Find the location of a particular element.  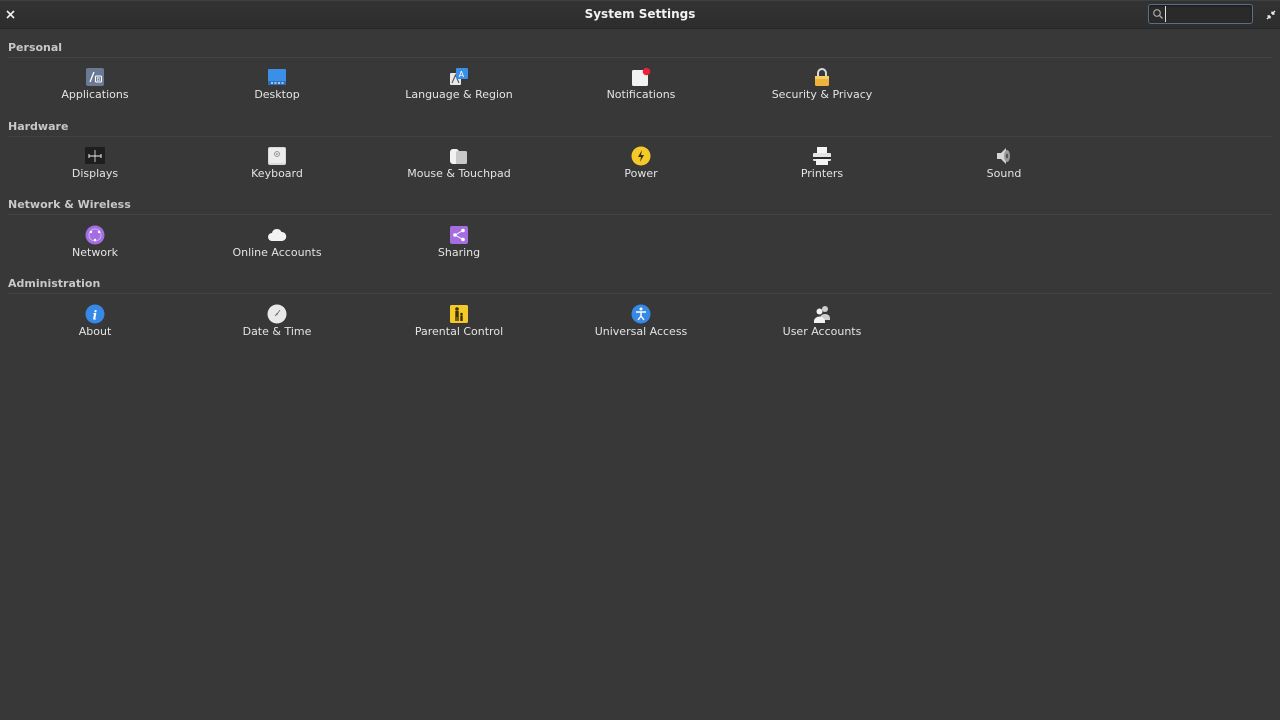

settings-item-label: Power is located at coordinates (641, 173).